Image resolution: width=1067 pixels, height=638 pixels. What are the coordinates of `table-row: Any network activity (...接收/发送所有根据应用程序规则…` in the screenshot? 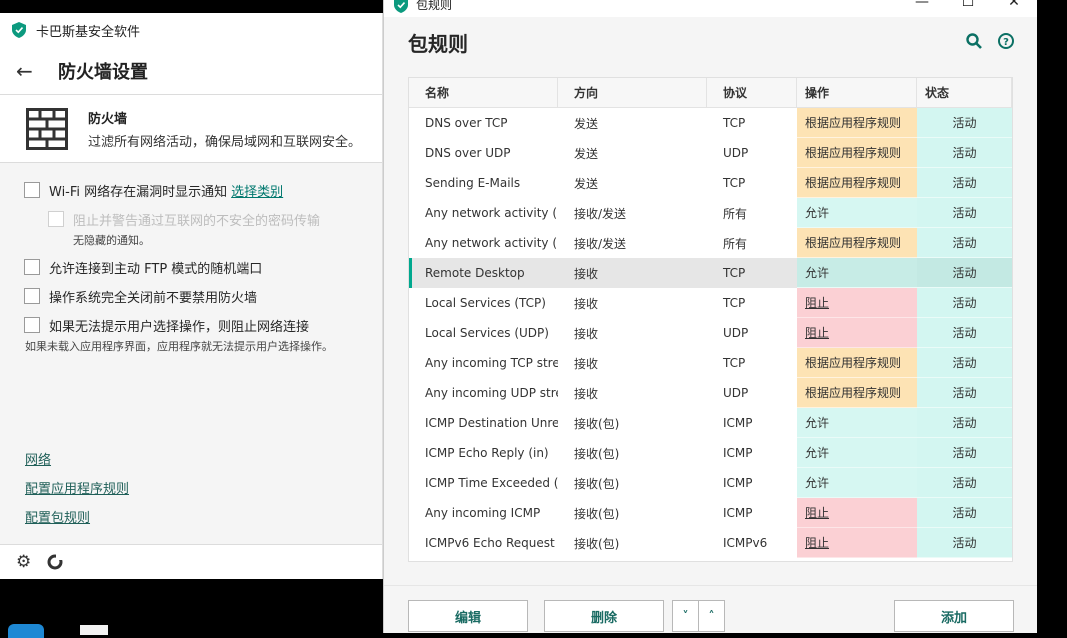 It's located at (710, 243).